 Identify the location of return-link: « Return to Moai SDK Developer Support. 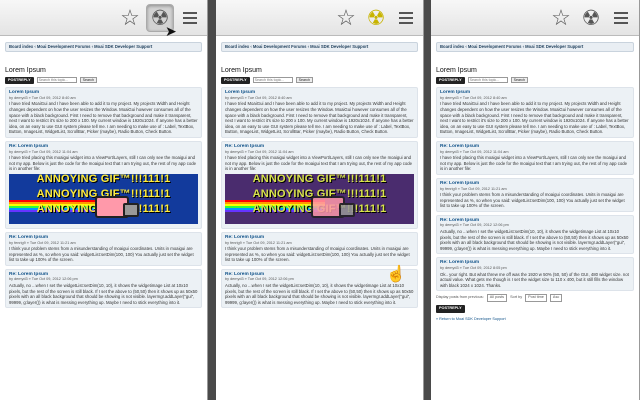
(535, 320).